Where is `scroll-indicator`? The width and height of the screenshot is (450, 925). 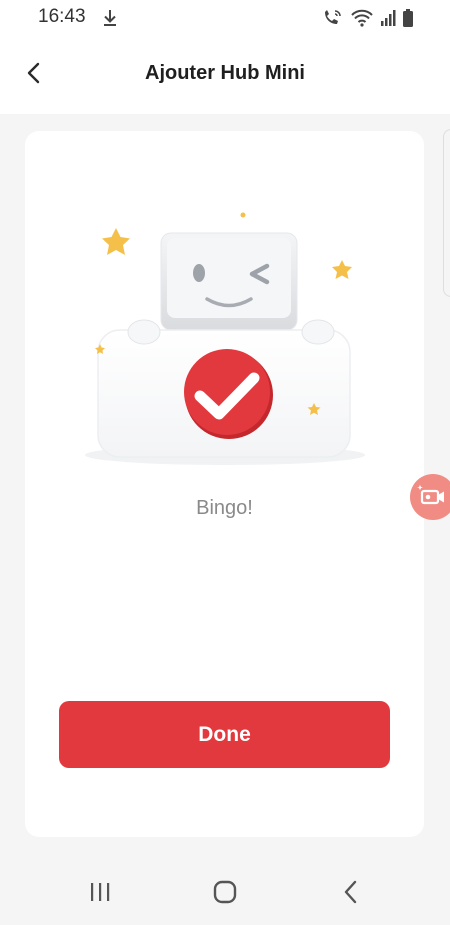
scroll-indicator is located at coordinates (446, 213).